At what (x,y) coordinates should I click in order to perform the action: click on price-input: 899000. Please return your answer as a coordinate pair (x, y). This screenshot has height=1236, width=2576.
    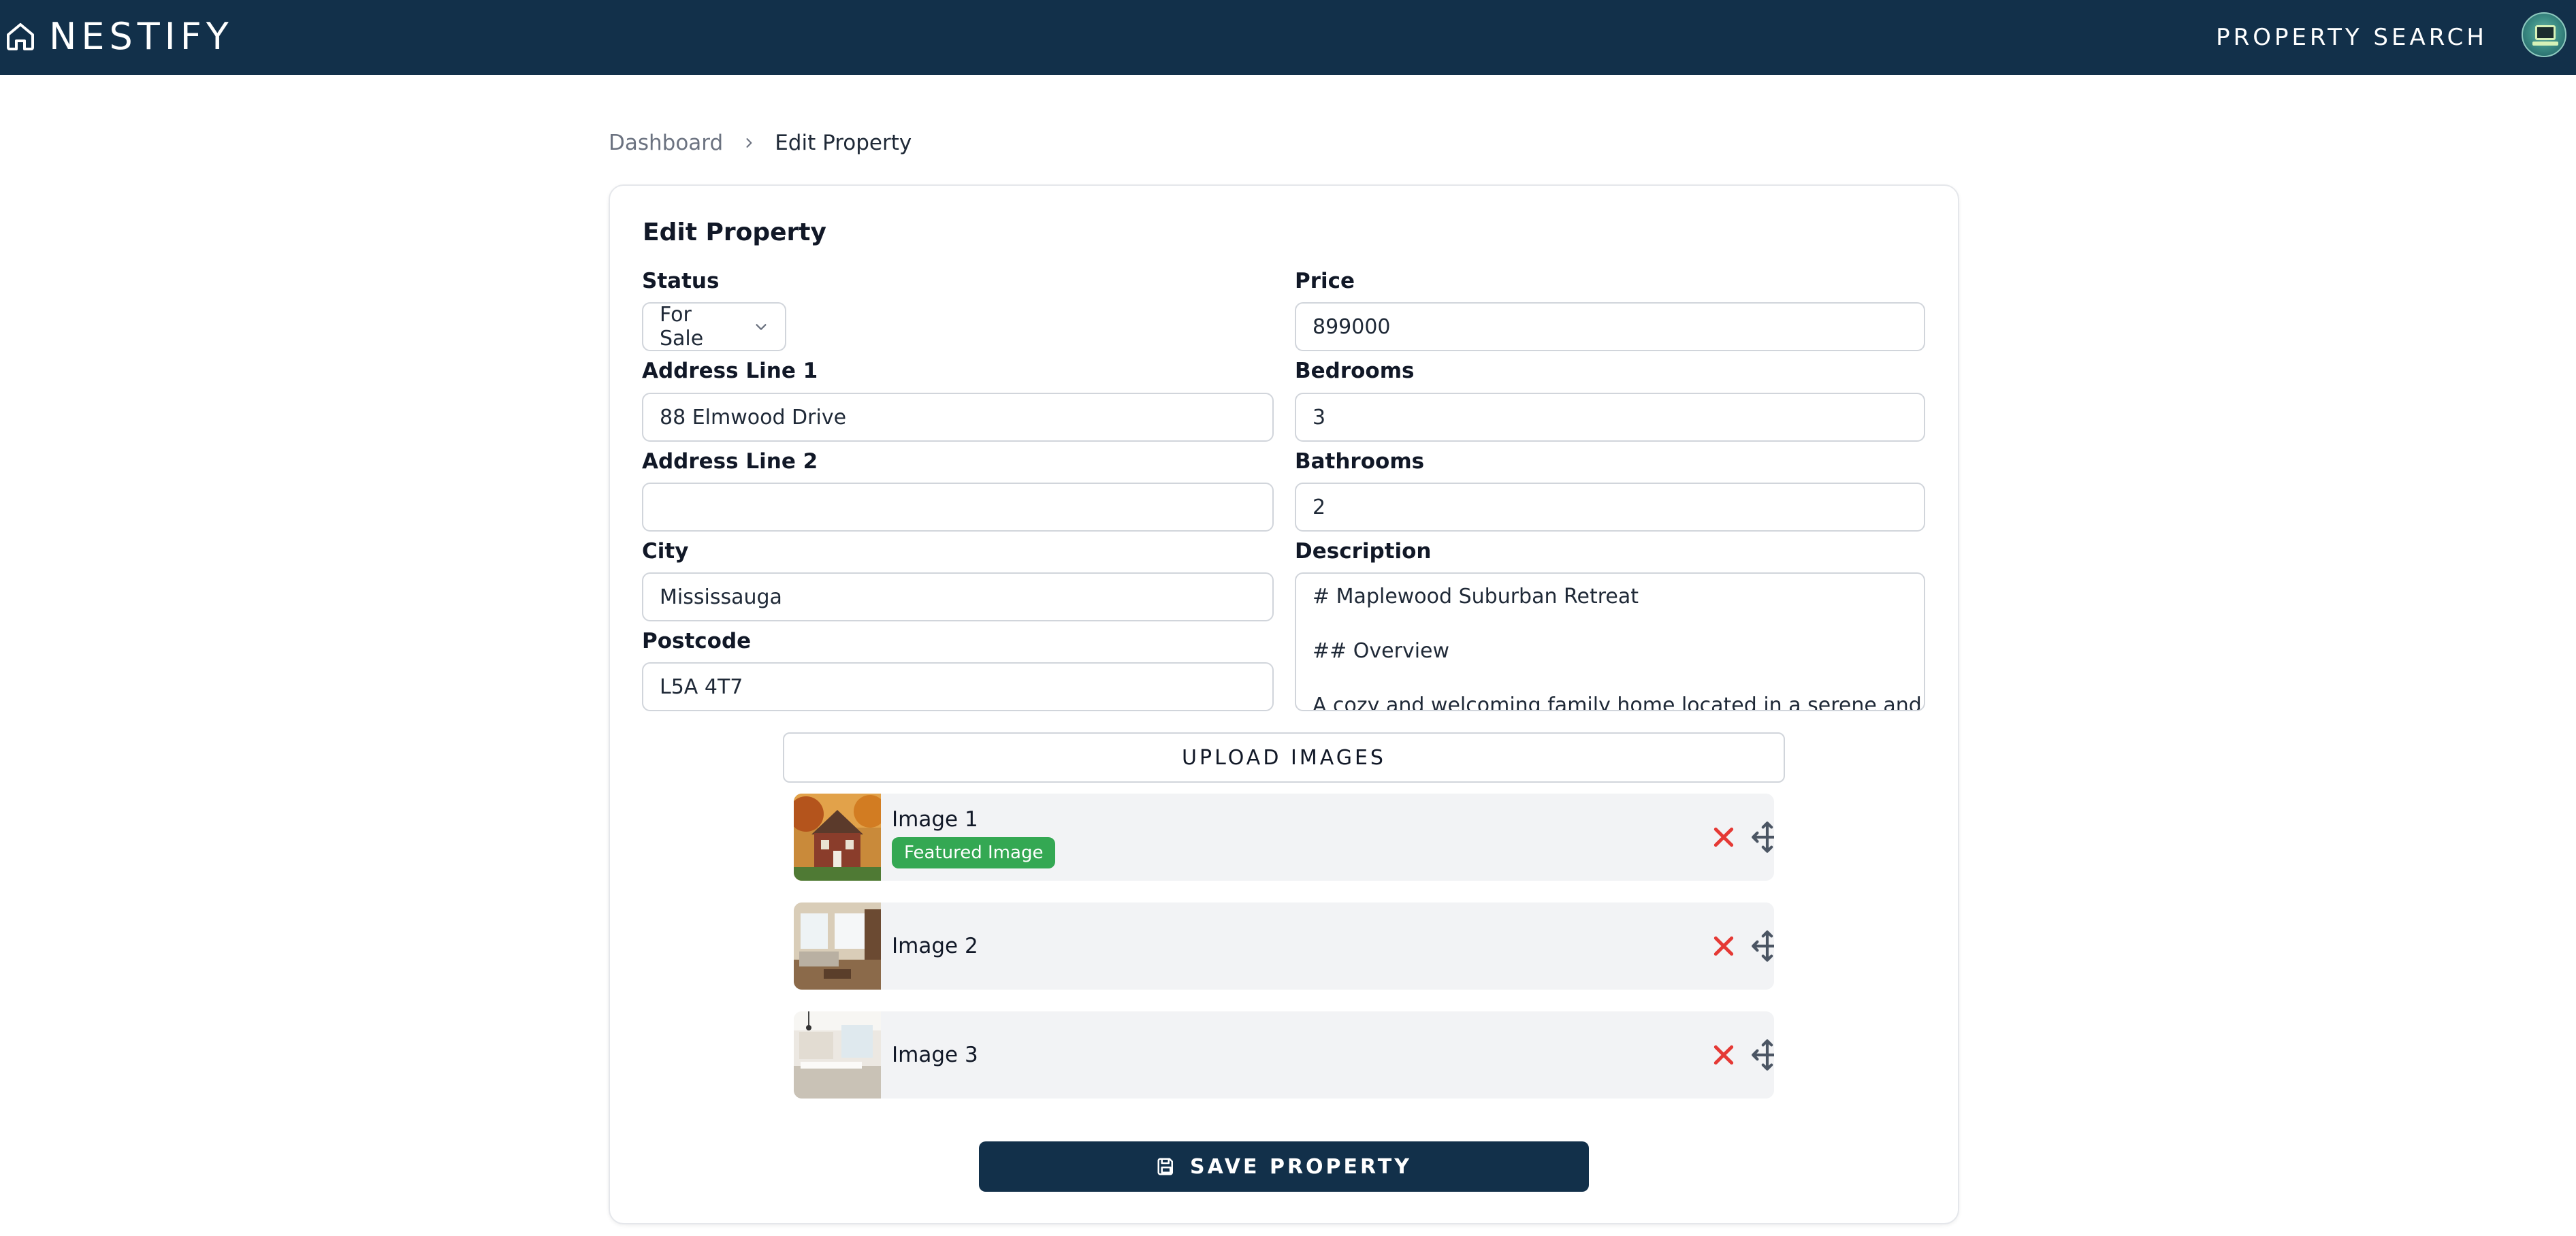
    Looking at the image, I should click on (1610, 326).